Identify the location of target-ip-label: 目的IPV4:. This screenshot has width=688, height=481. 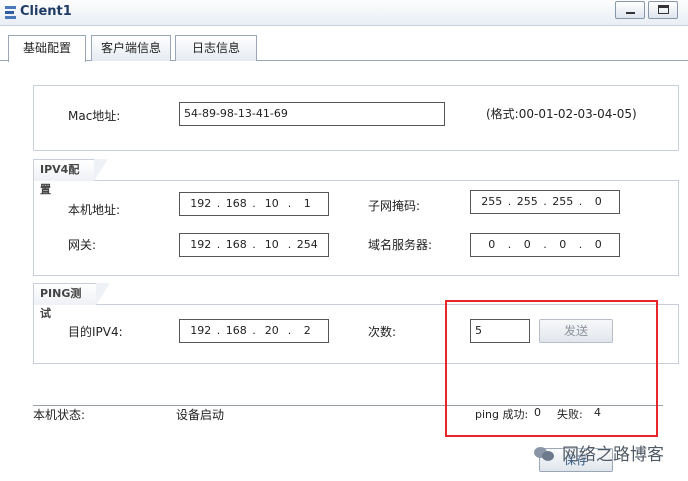
(95, 332).